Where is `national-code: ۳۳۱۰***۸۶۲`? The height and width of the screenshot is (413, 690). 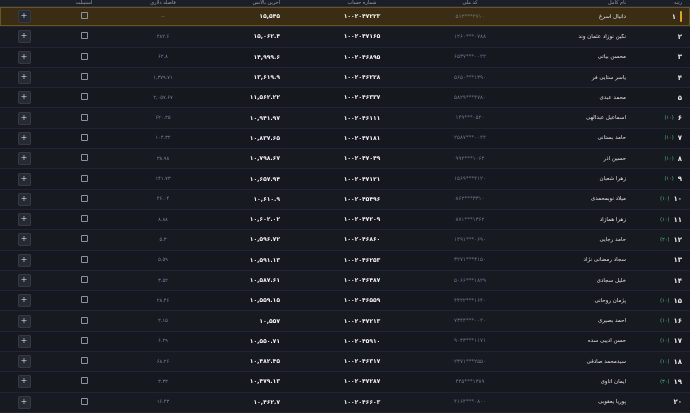 national-code: ۳۳۱۰***۸۶۲ is located at coordinates (470, 199).